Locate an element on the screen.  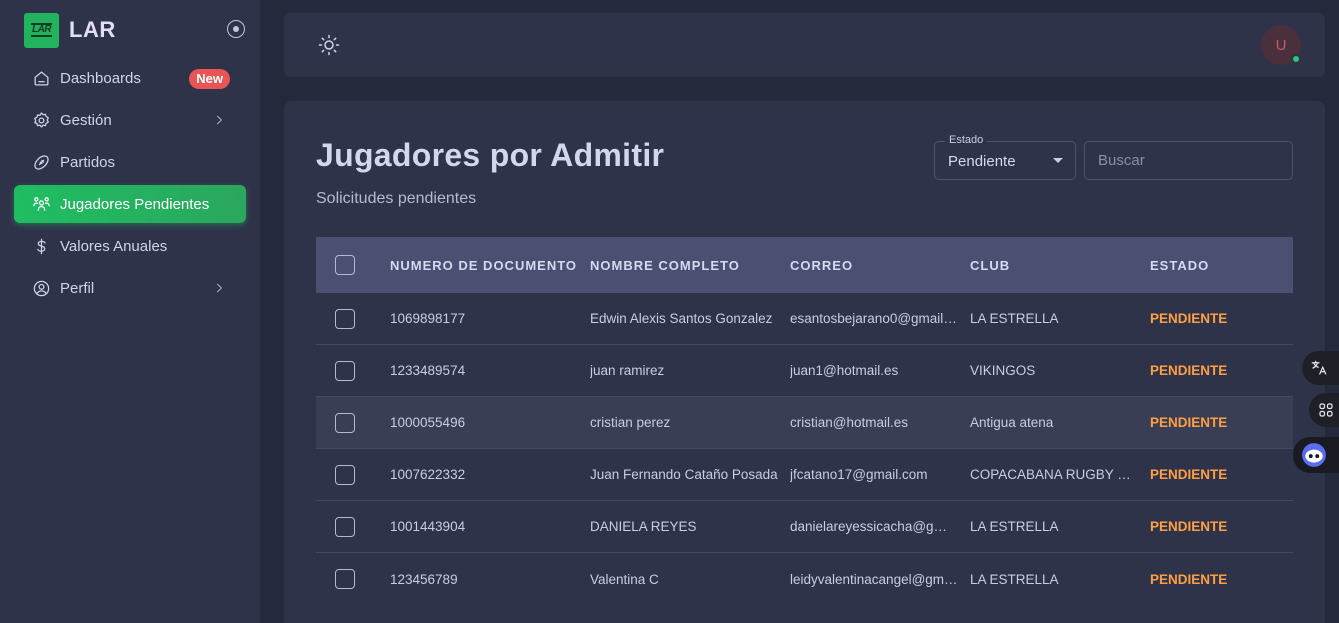
cell-documento: 1007622332 is located at coordinates (428, 474).